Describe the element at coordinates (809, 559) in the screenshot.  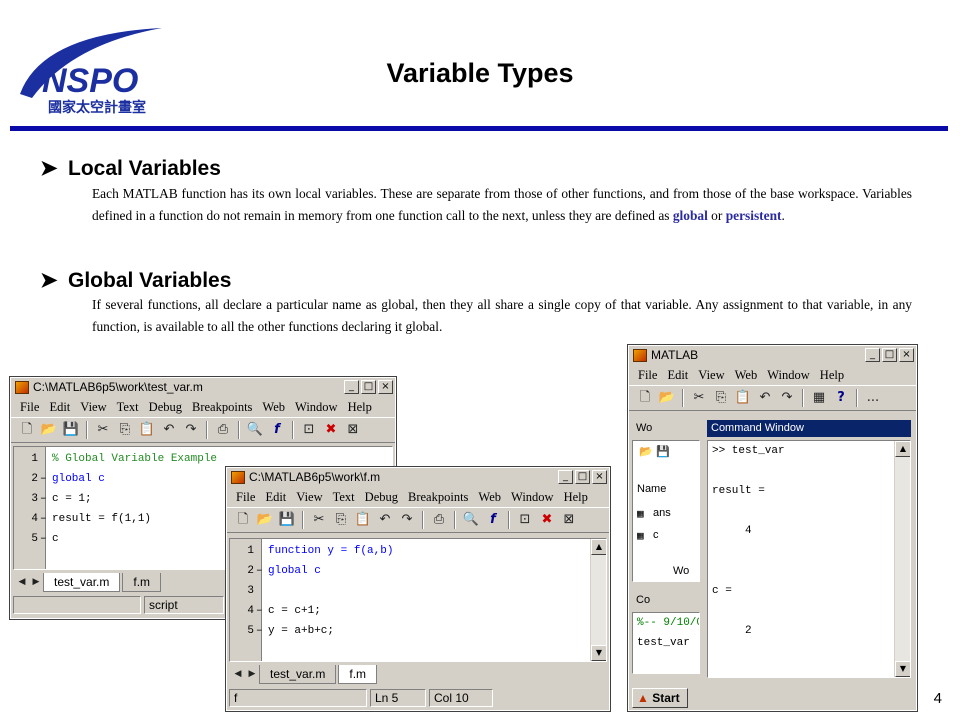
I see `command-window-pane: >> test_var result = 4 c = 2 ▲ ▼` at that location.